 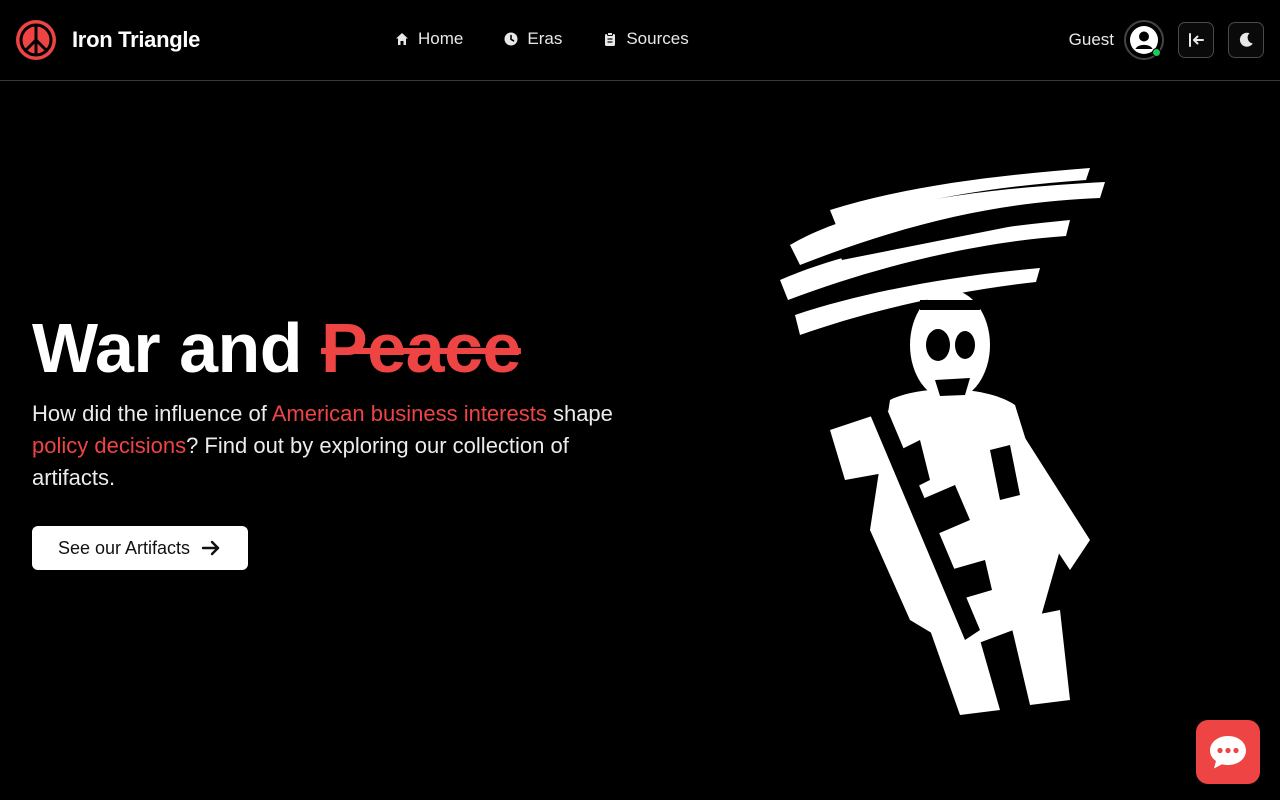 I want to click on clock-icon, so click(x=511, y=39).